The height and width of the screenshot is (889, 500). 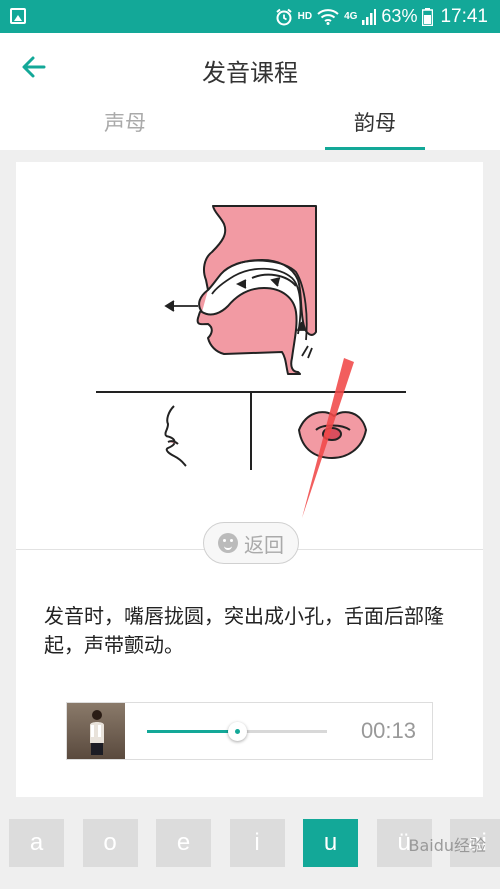 I want to click on alarm-icon, so click(x=283, y=16).